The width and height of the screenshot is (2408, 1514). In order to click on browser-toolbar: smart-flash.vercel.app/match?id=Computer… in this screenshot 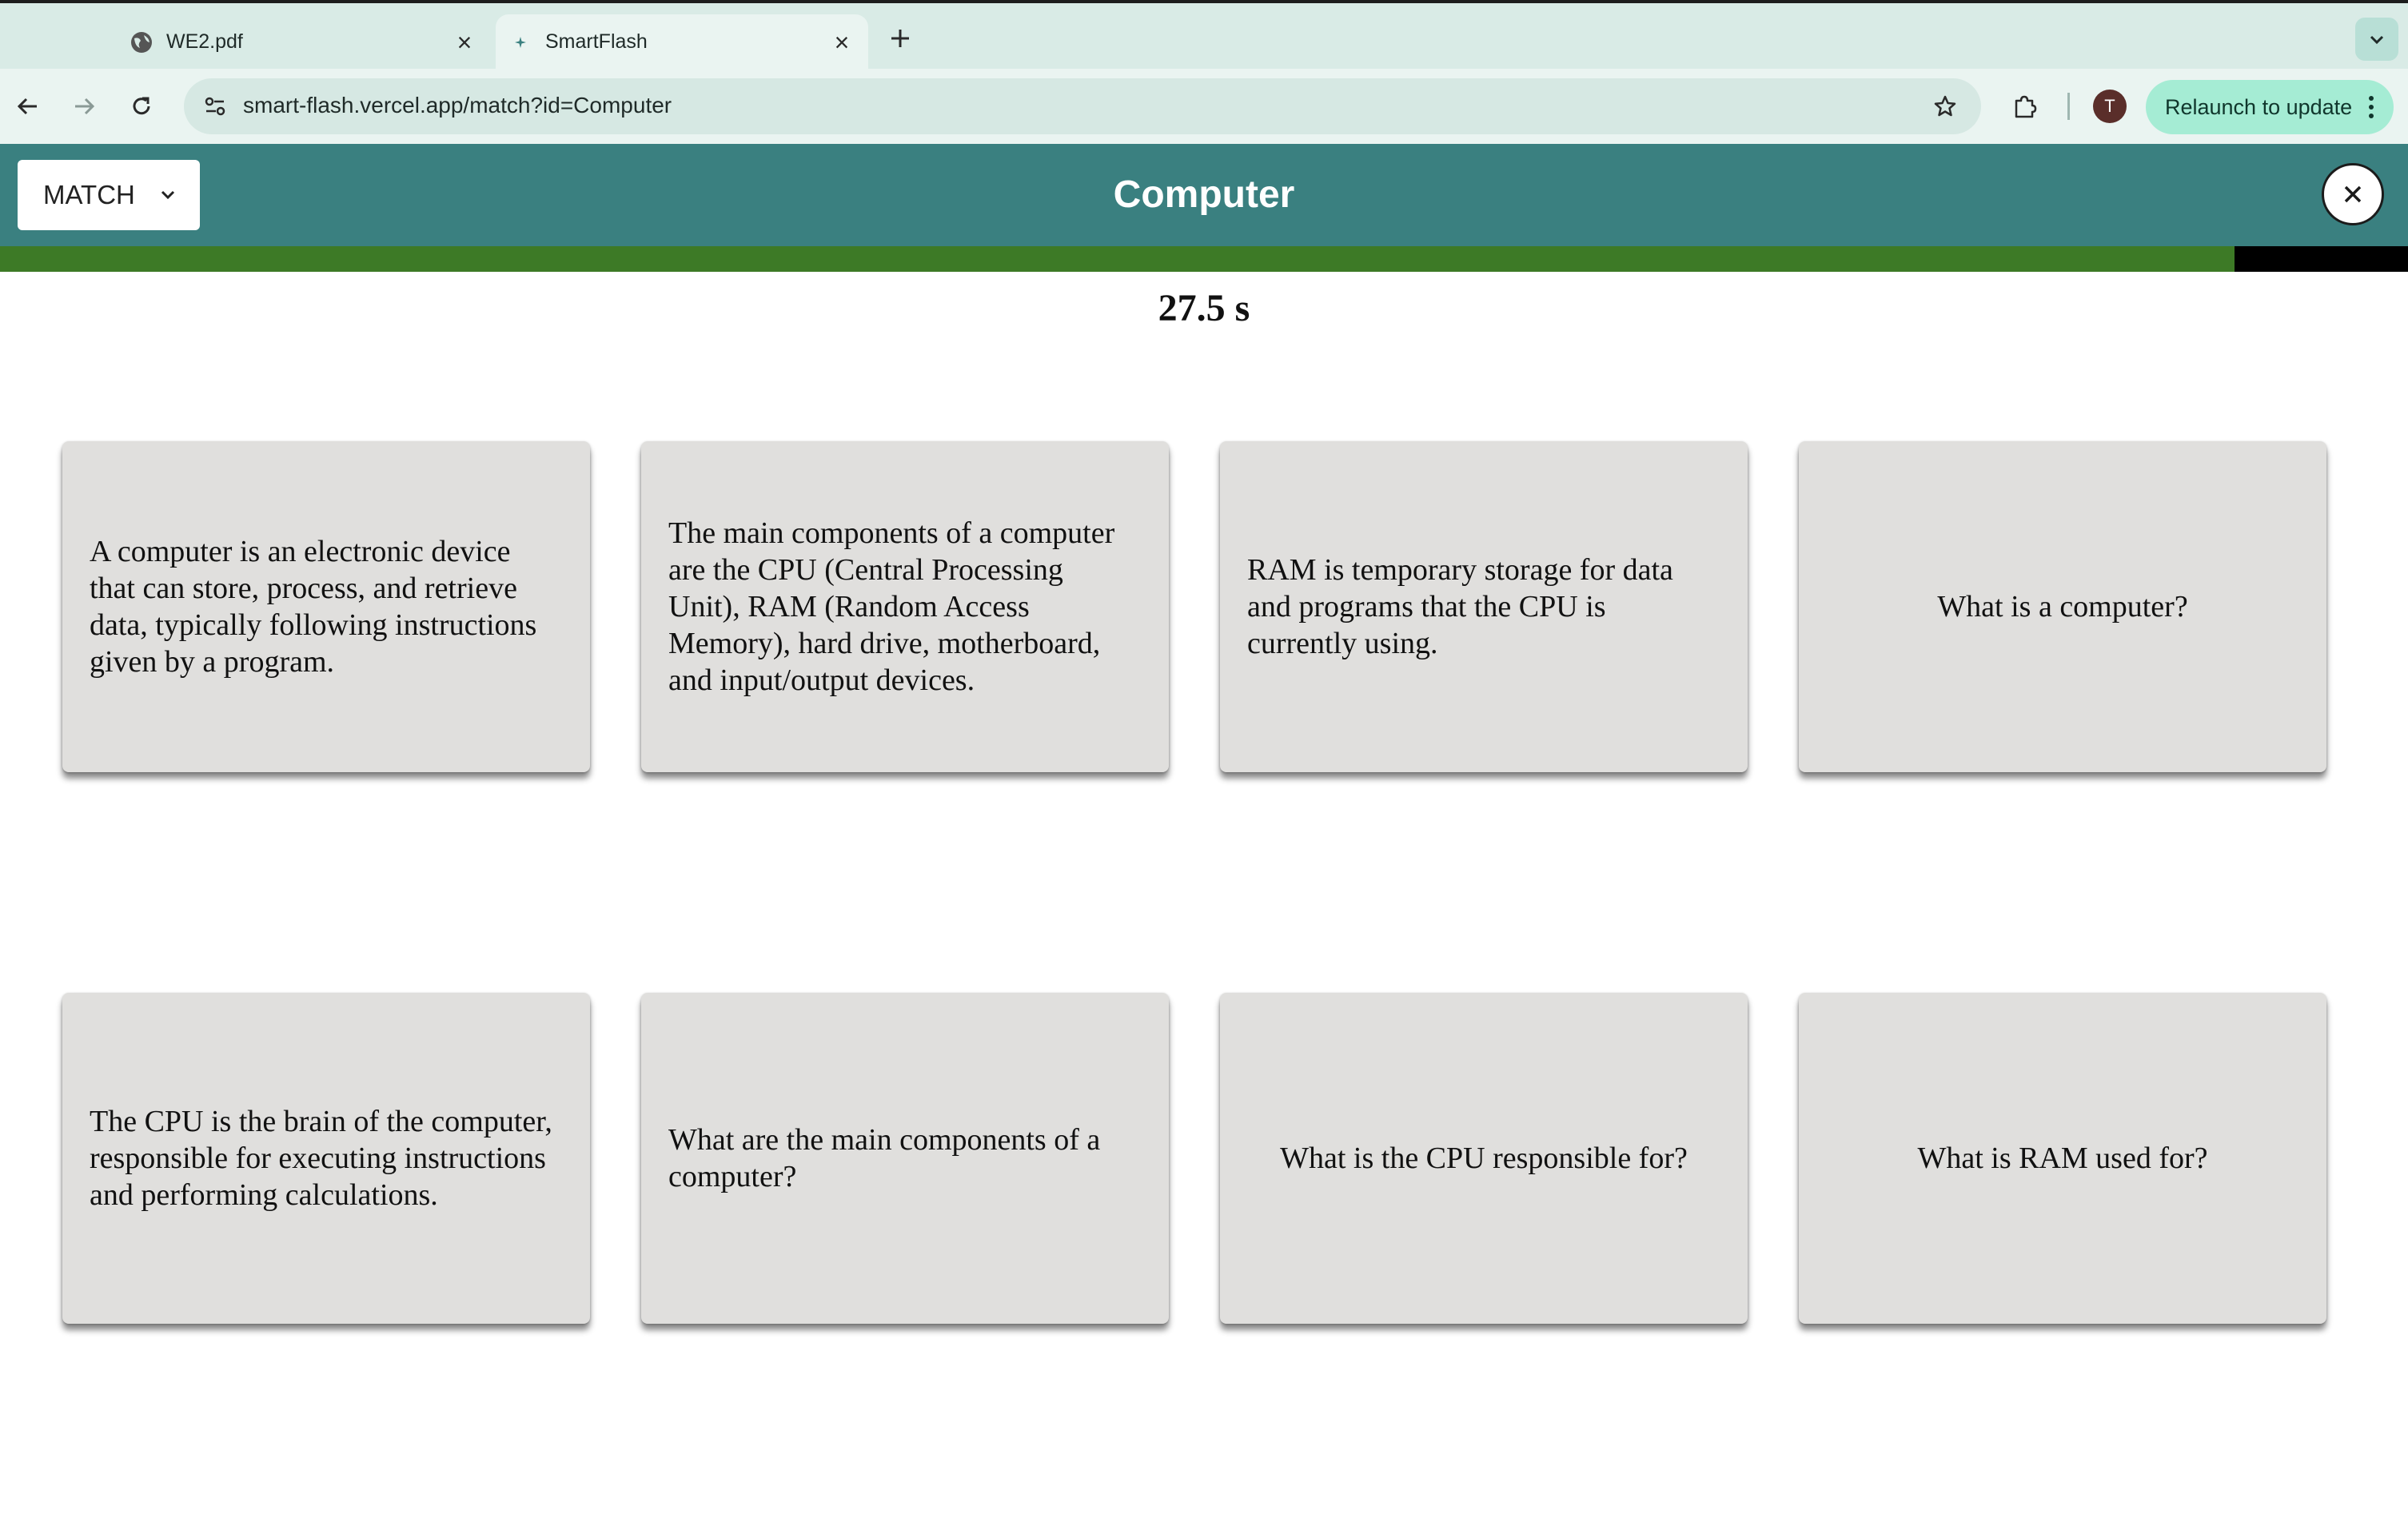, I will do `click(1204, 106)`.